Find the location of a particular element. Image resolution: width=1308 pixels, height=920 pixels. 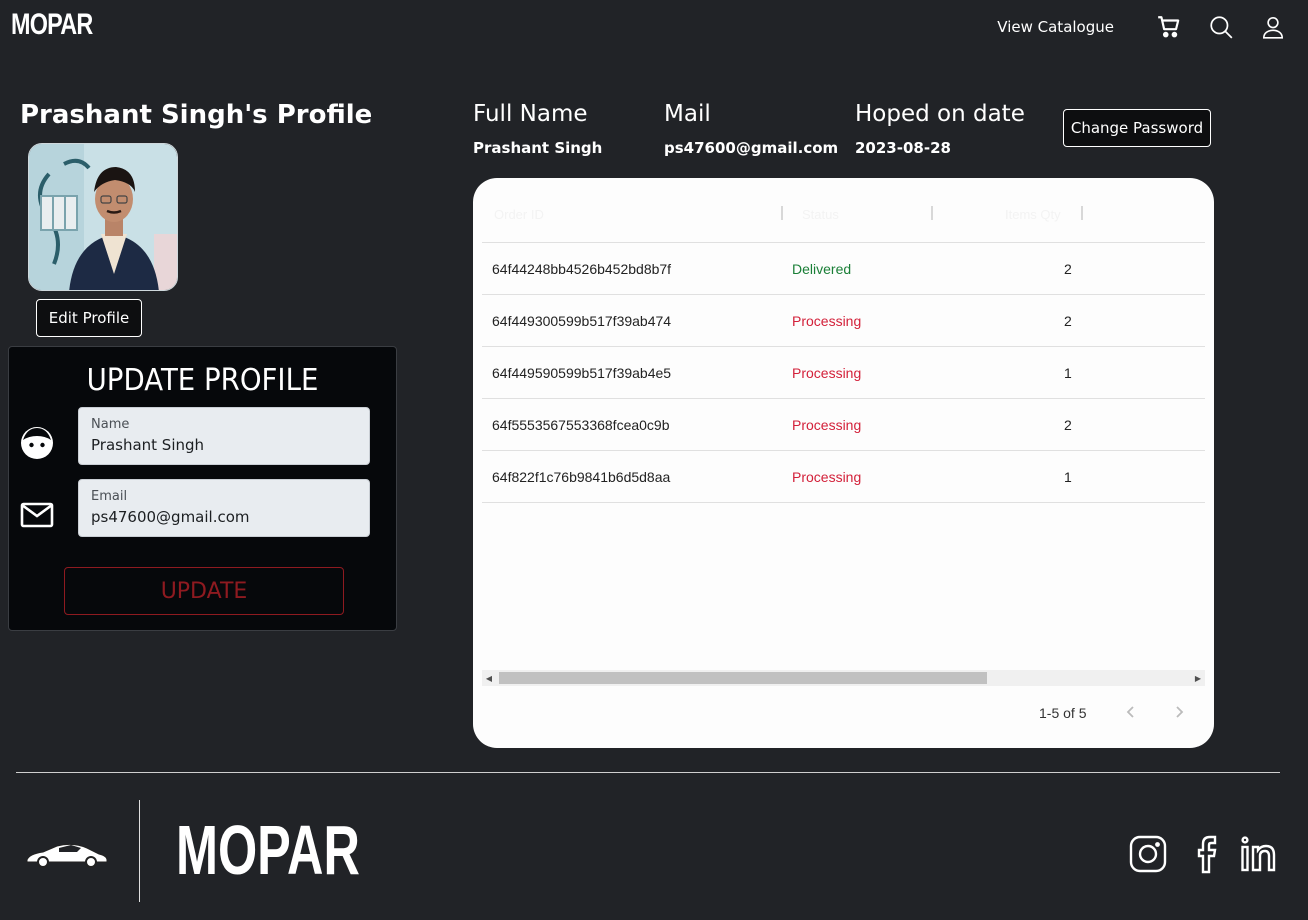

horizontal-scrollbar: ◀ ▶ is located at coordinates (843, 678).